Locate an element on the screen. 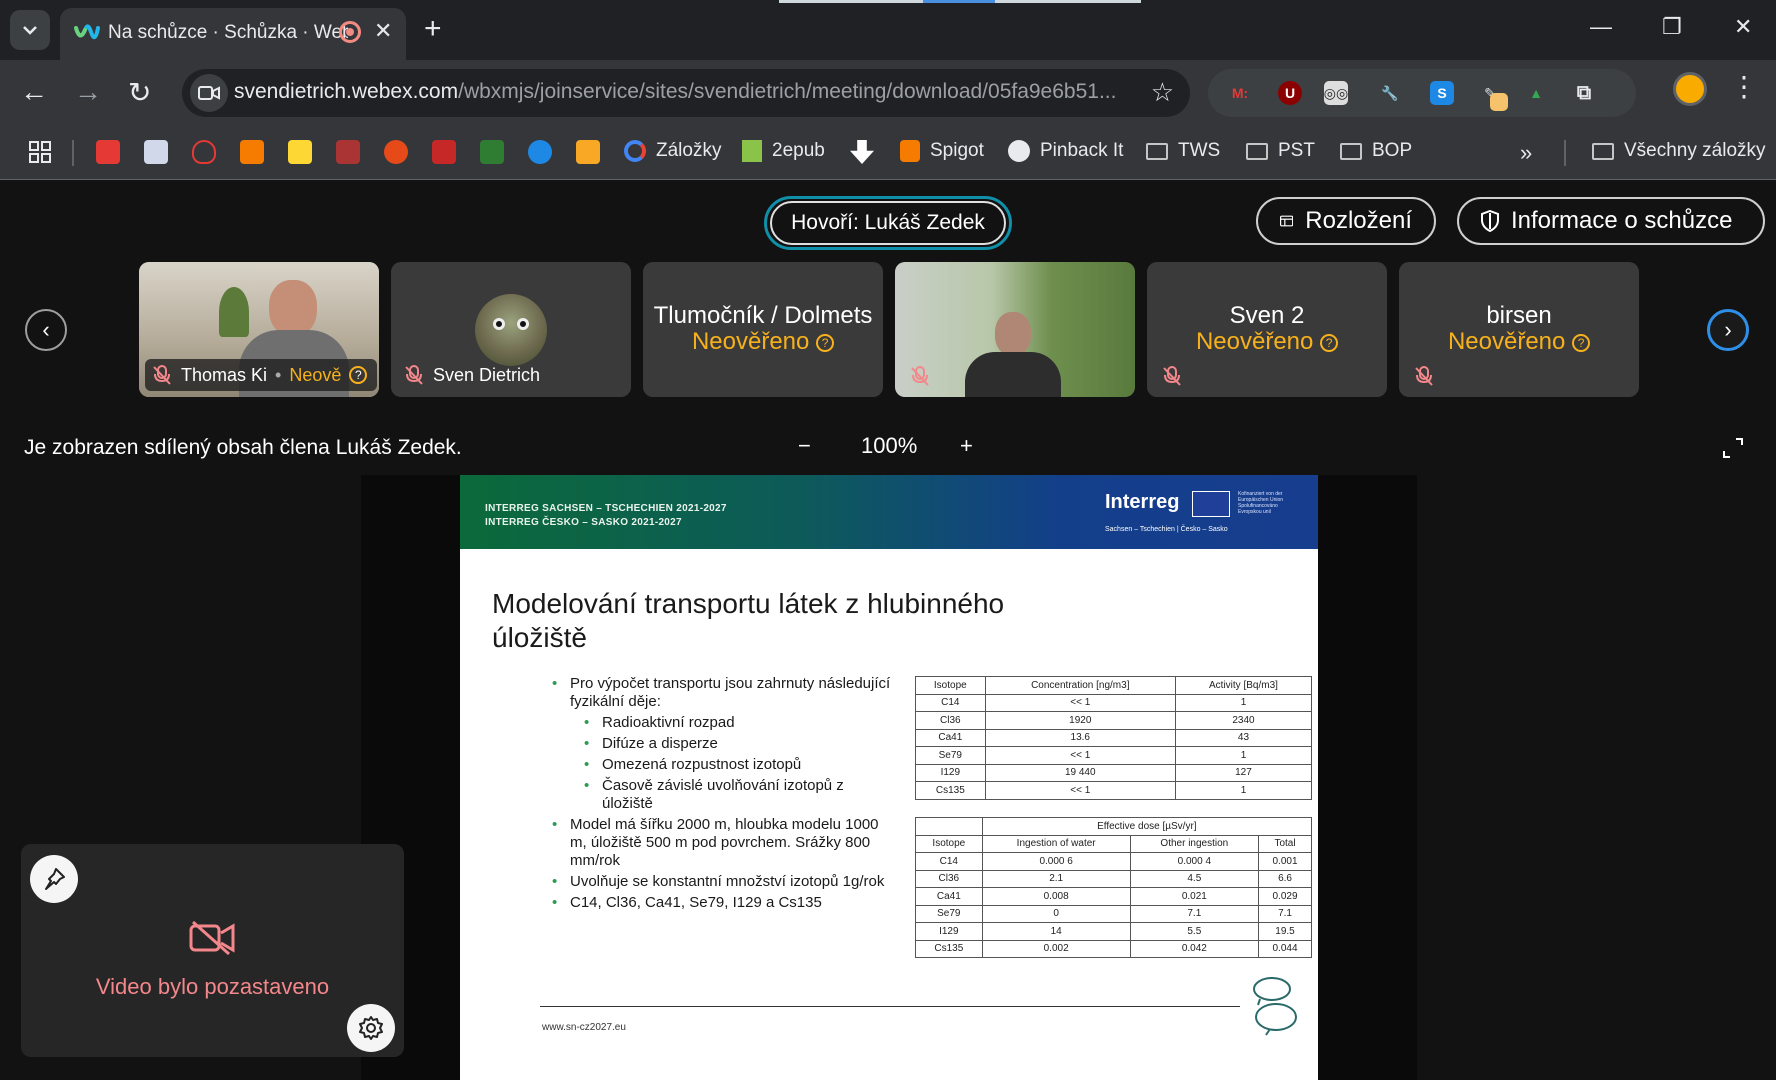  back-icon: ← is located at coordinates (34, 92).